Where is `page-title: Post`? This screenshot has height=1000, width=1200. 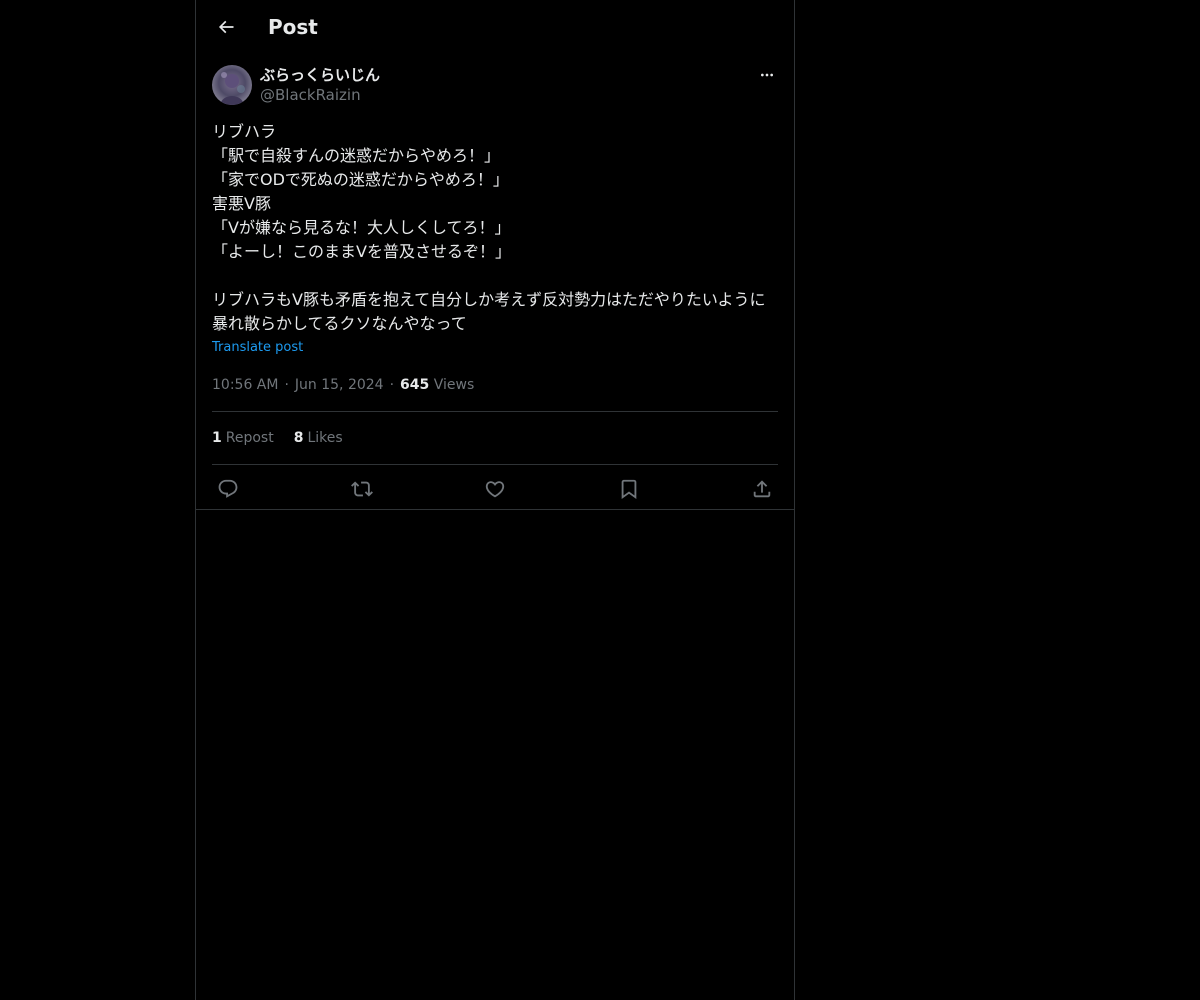
page-title: Post is located at coordinates (293, 27).